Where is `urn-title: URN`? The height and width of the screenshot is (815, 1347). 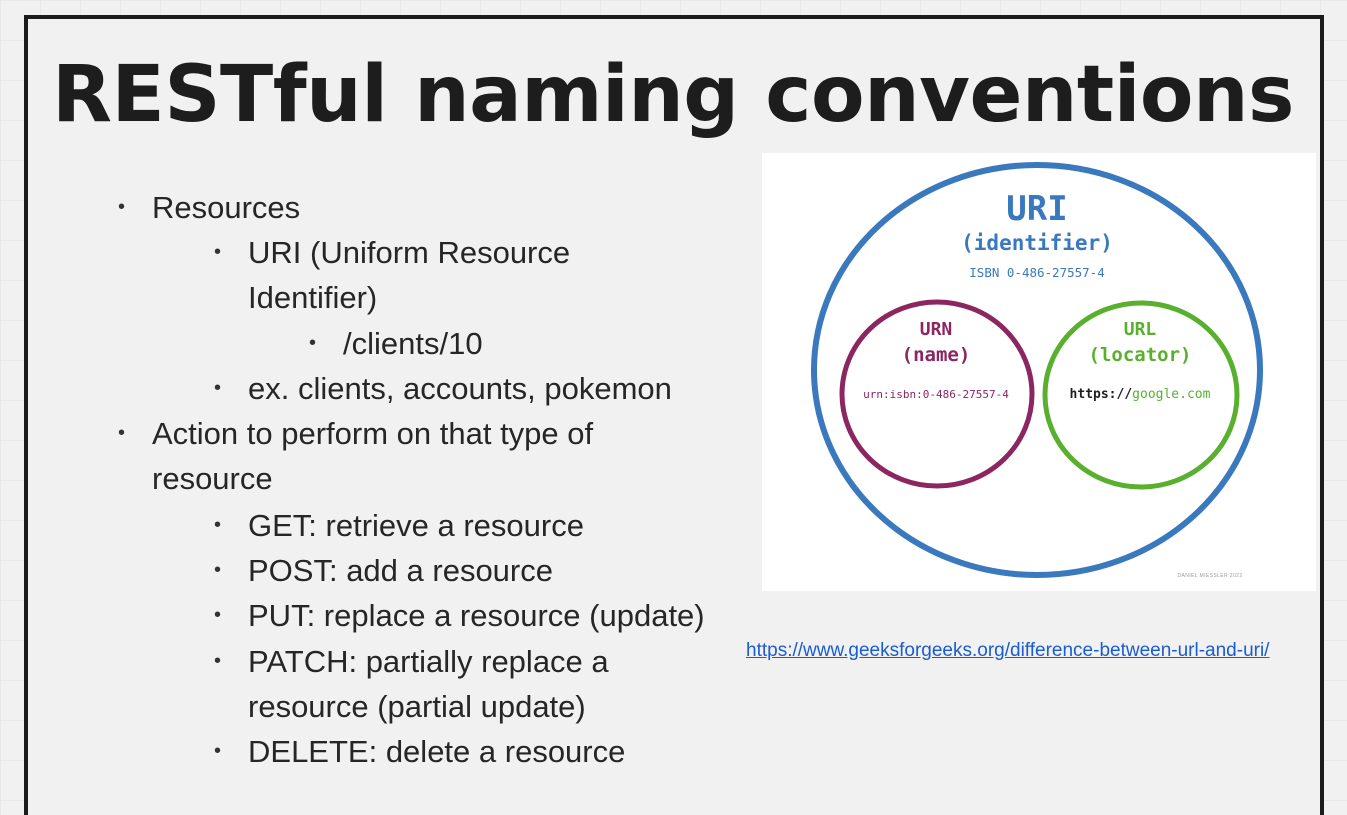
urn-title: URN is located at coordinates (936, 329).